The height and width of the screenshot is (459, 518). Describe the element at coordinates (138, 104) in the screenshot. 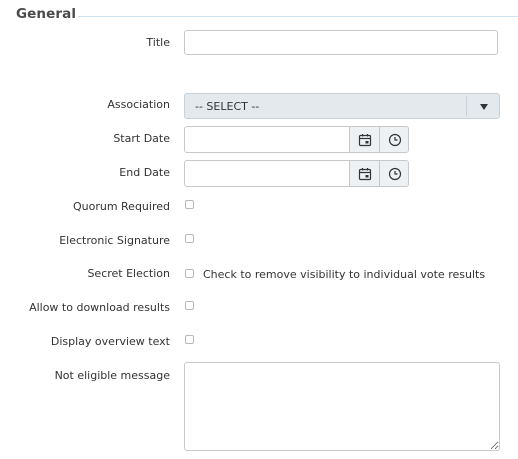

I see `association-label: Association` at that location.